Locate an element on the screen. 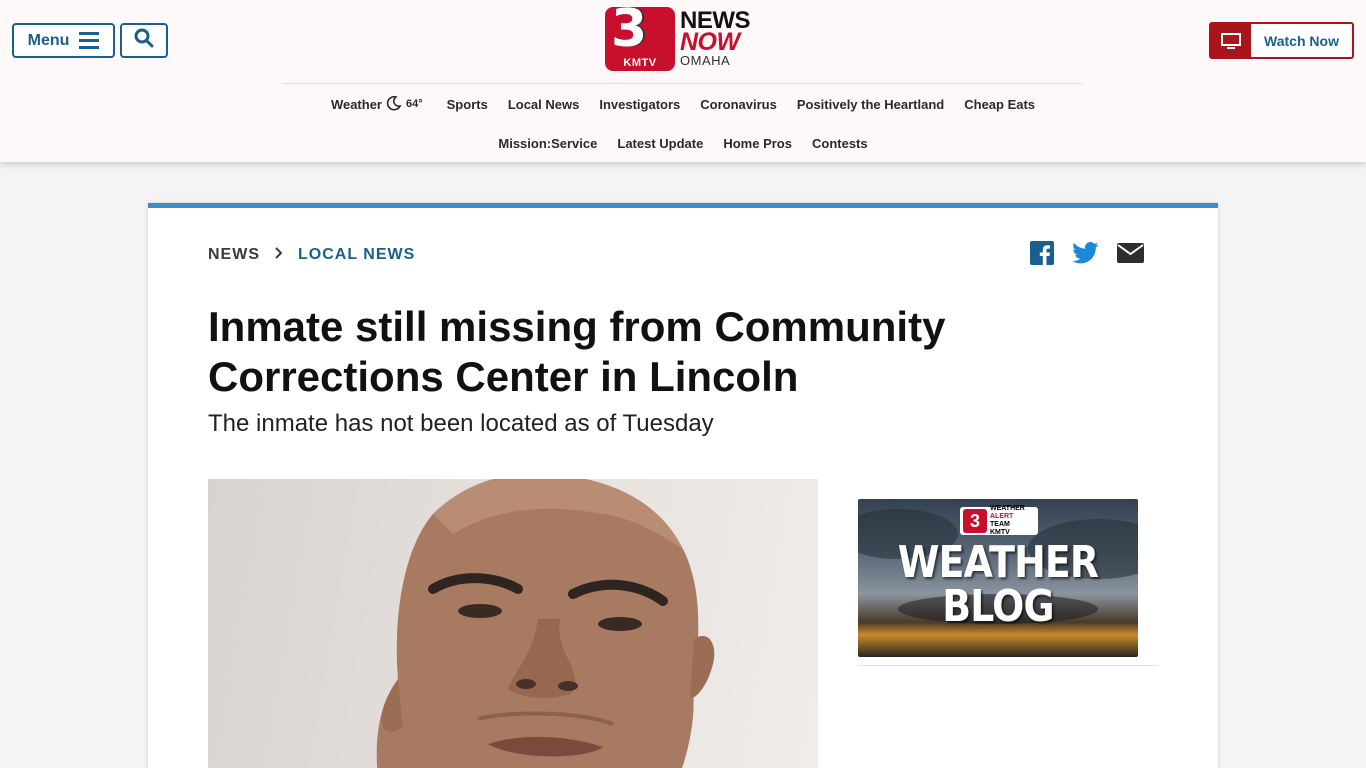 The height and width of the screenshot is (768, 1366). weather-blog-title: WEATHER BLOG is located at coordinates (998, 585).